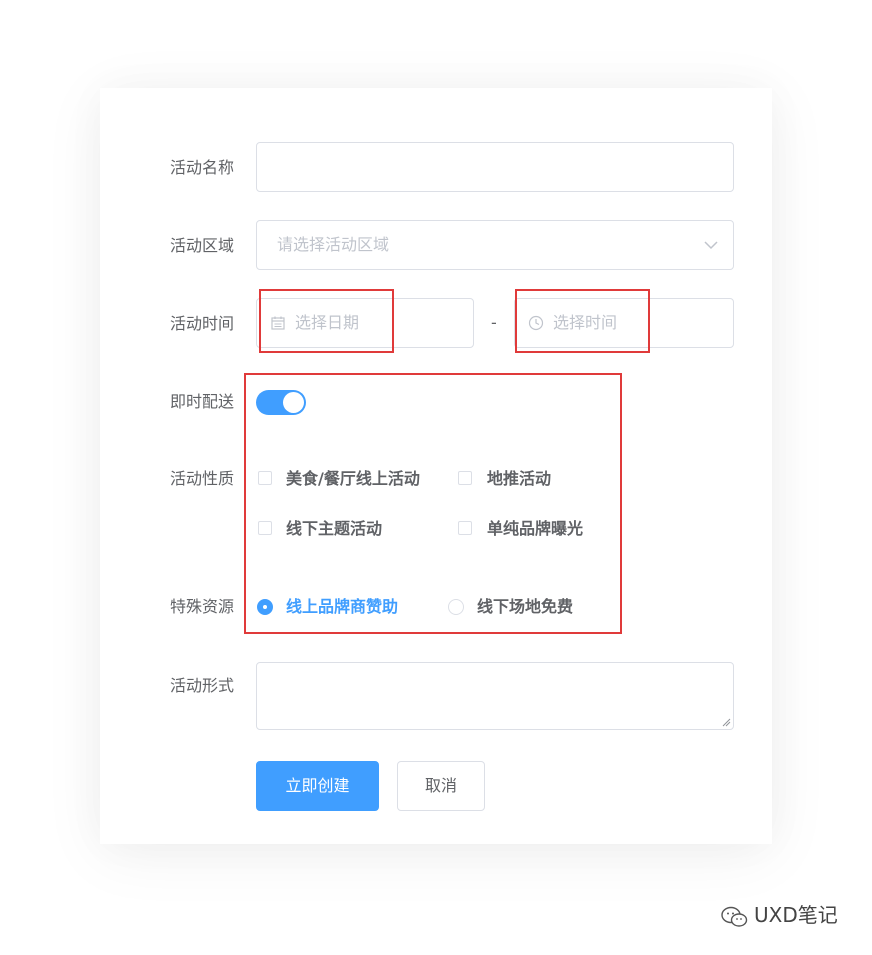 This screenshot has width=872, height=955. Describe the element at coordinates (734, 916) in the screenshot. I see `wechat-icon` at that location.